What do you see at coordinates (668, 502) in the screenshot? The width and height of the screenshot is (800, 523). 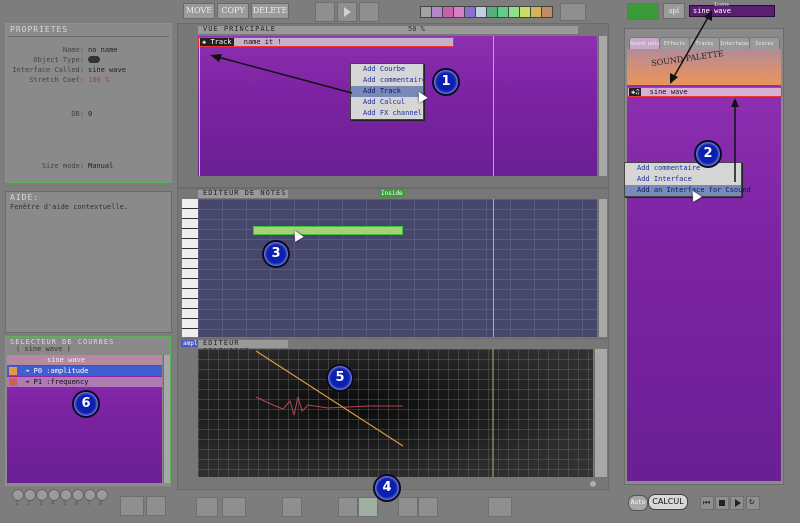 I see `calcul-button: CALCUL` at bounding box center [668, 502].